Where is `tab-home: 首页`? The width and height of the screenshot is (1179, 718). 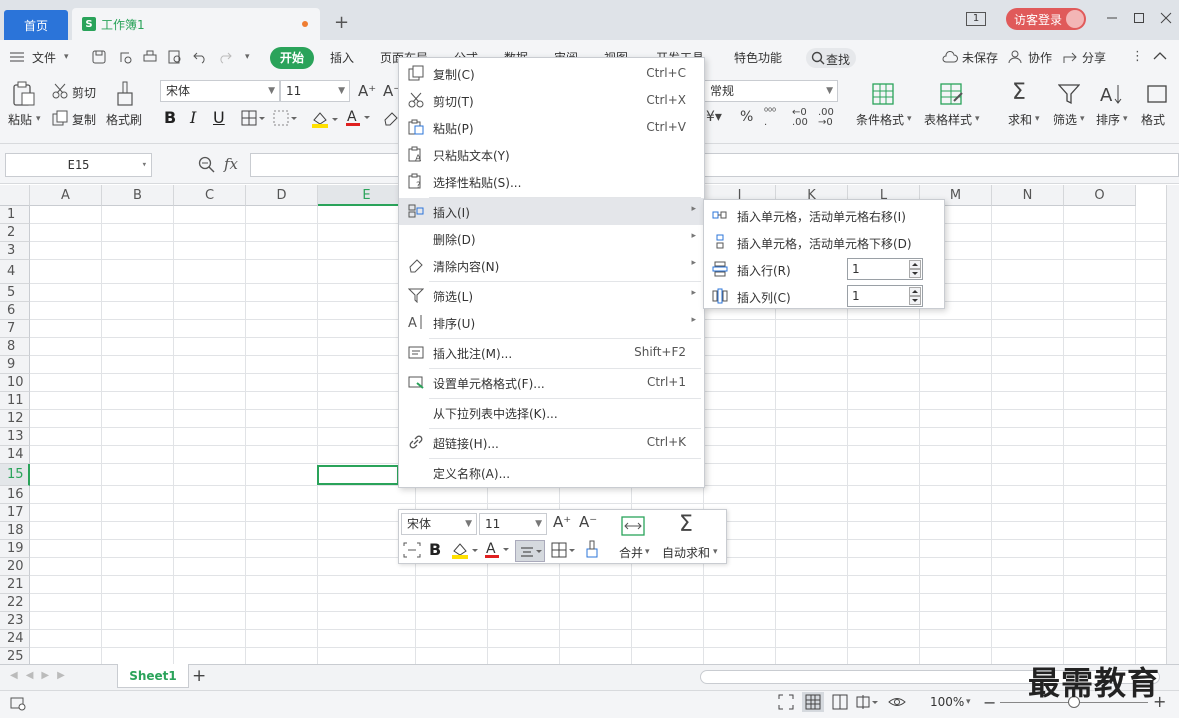 tab-home: 首页 is located at coordinates (36, 25).